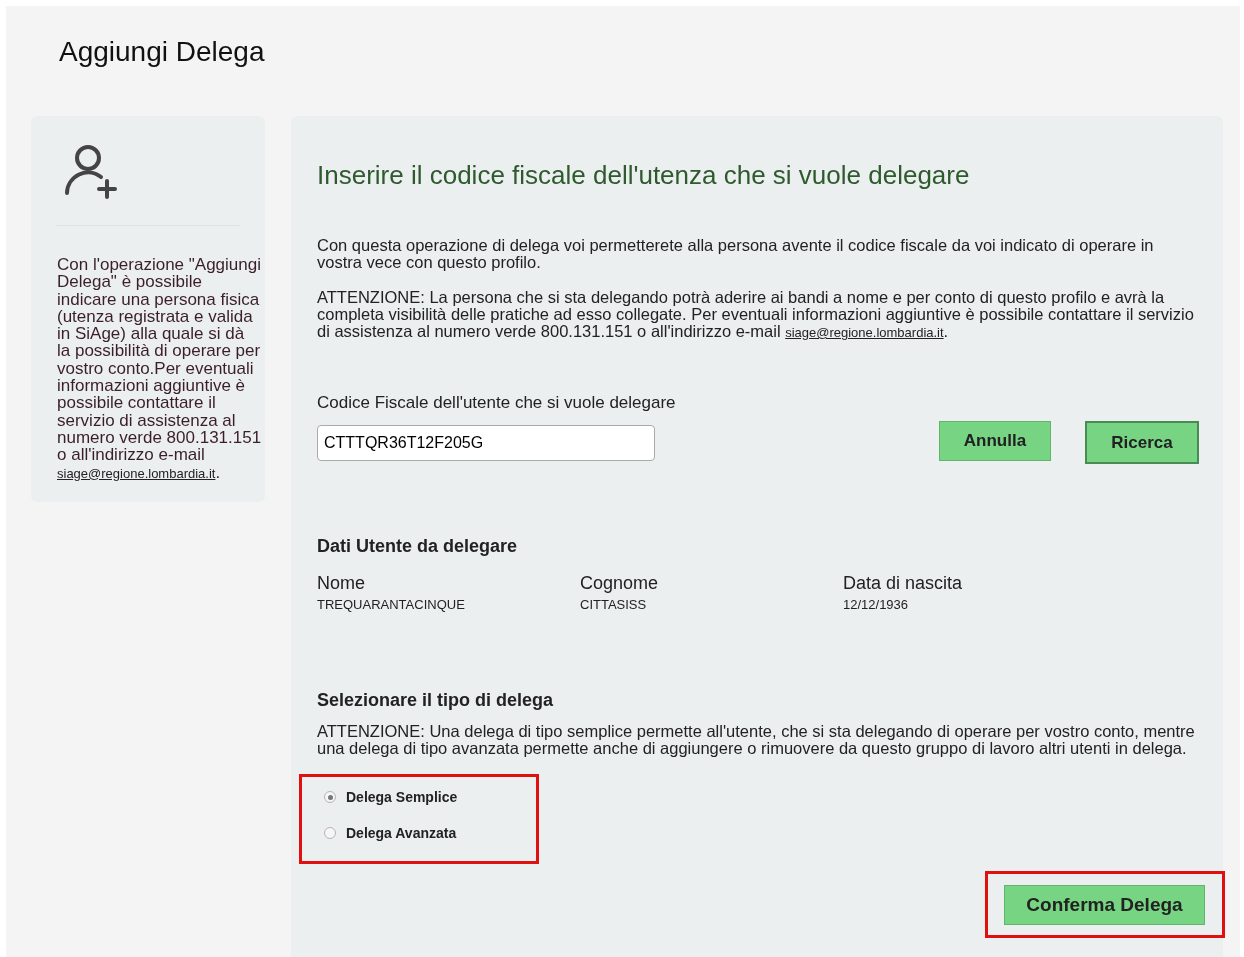 This screenshot has height=957, width=1244. Describe the element at coordinates (1142, 442) in the screenshot. I see `action-button: Ricerca` at that location.